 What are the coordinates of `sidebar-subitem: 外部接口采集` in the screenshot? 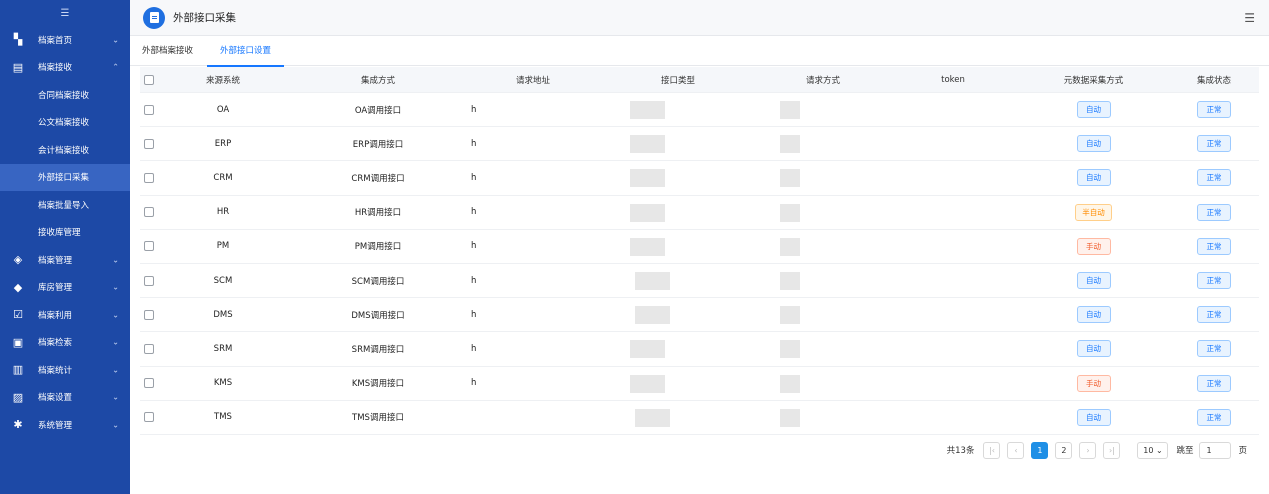 It's located at (65, 177).